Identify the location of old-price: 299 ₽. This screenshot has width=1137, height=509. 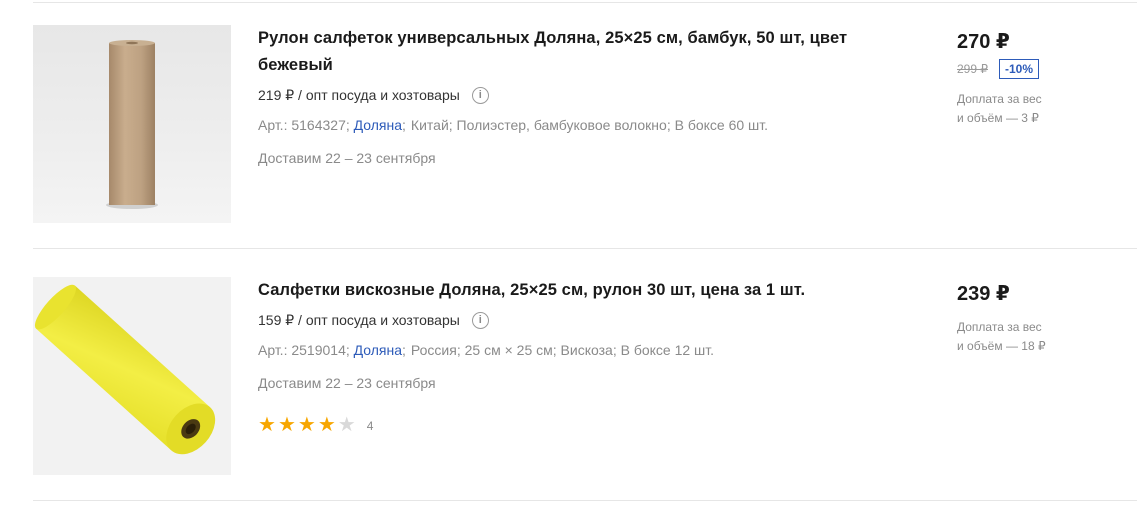
(972, 69).